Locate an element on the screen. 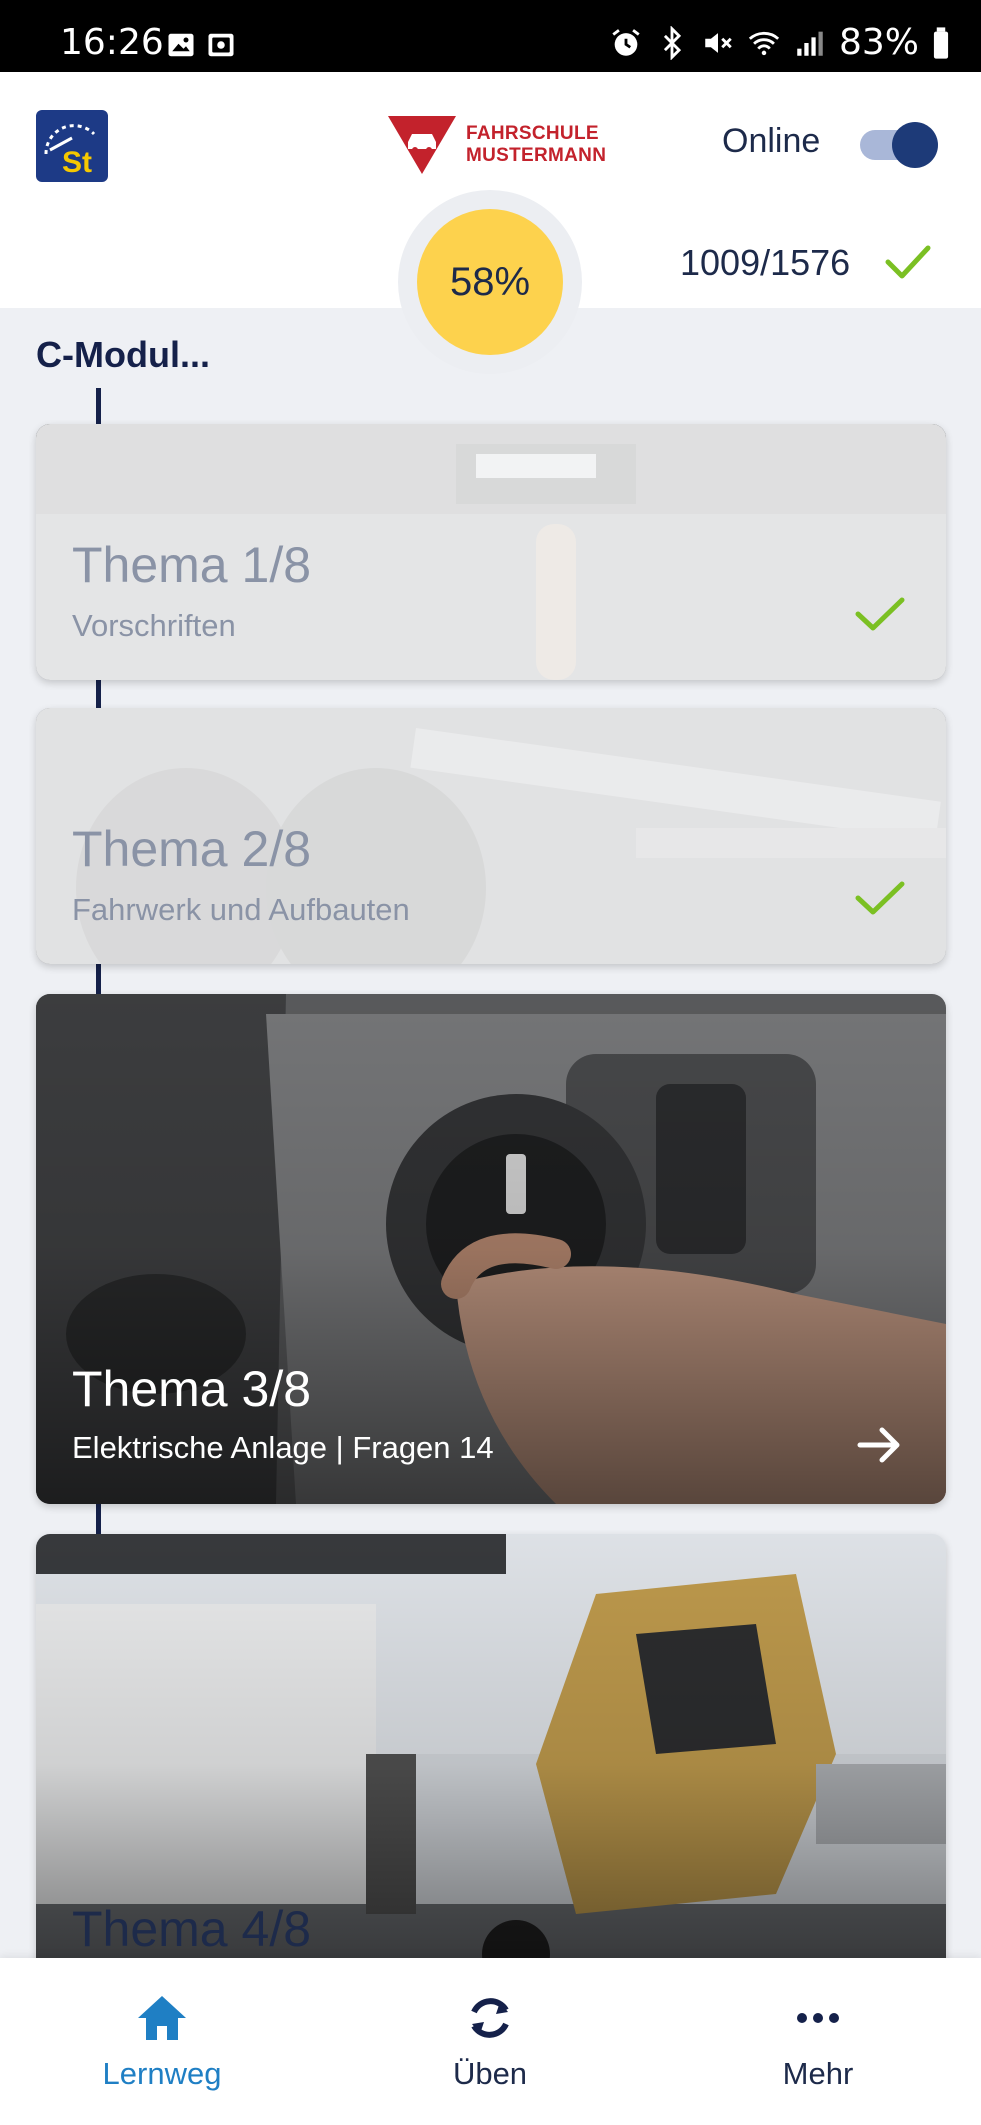  alarm-icon is located at coordinates (626, 42).